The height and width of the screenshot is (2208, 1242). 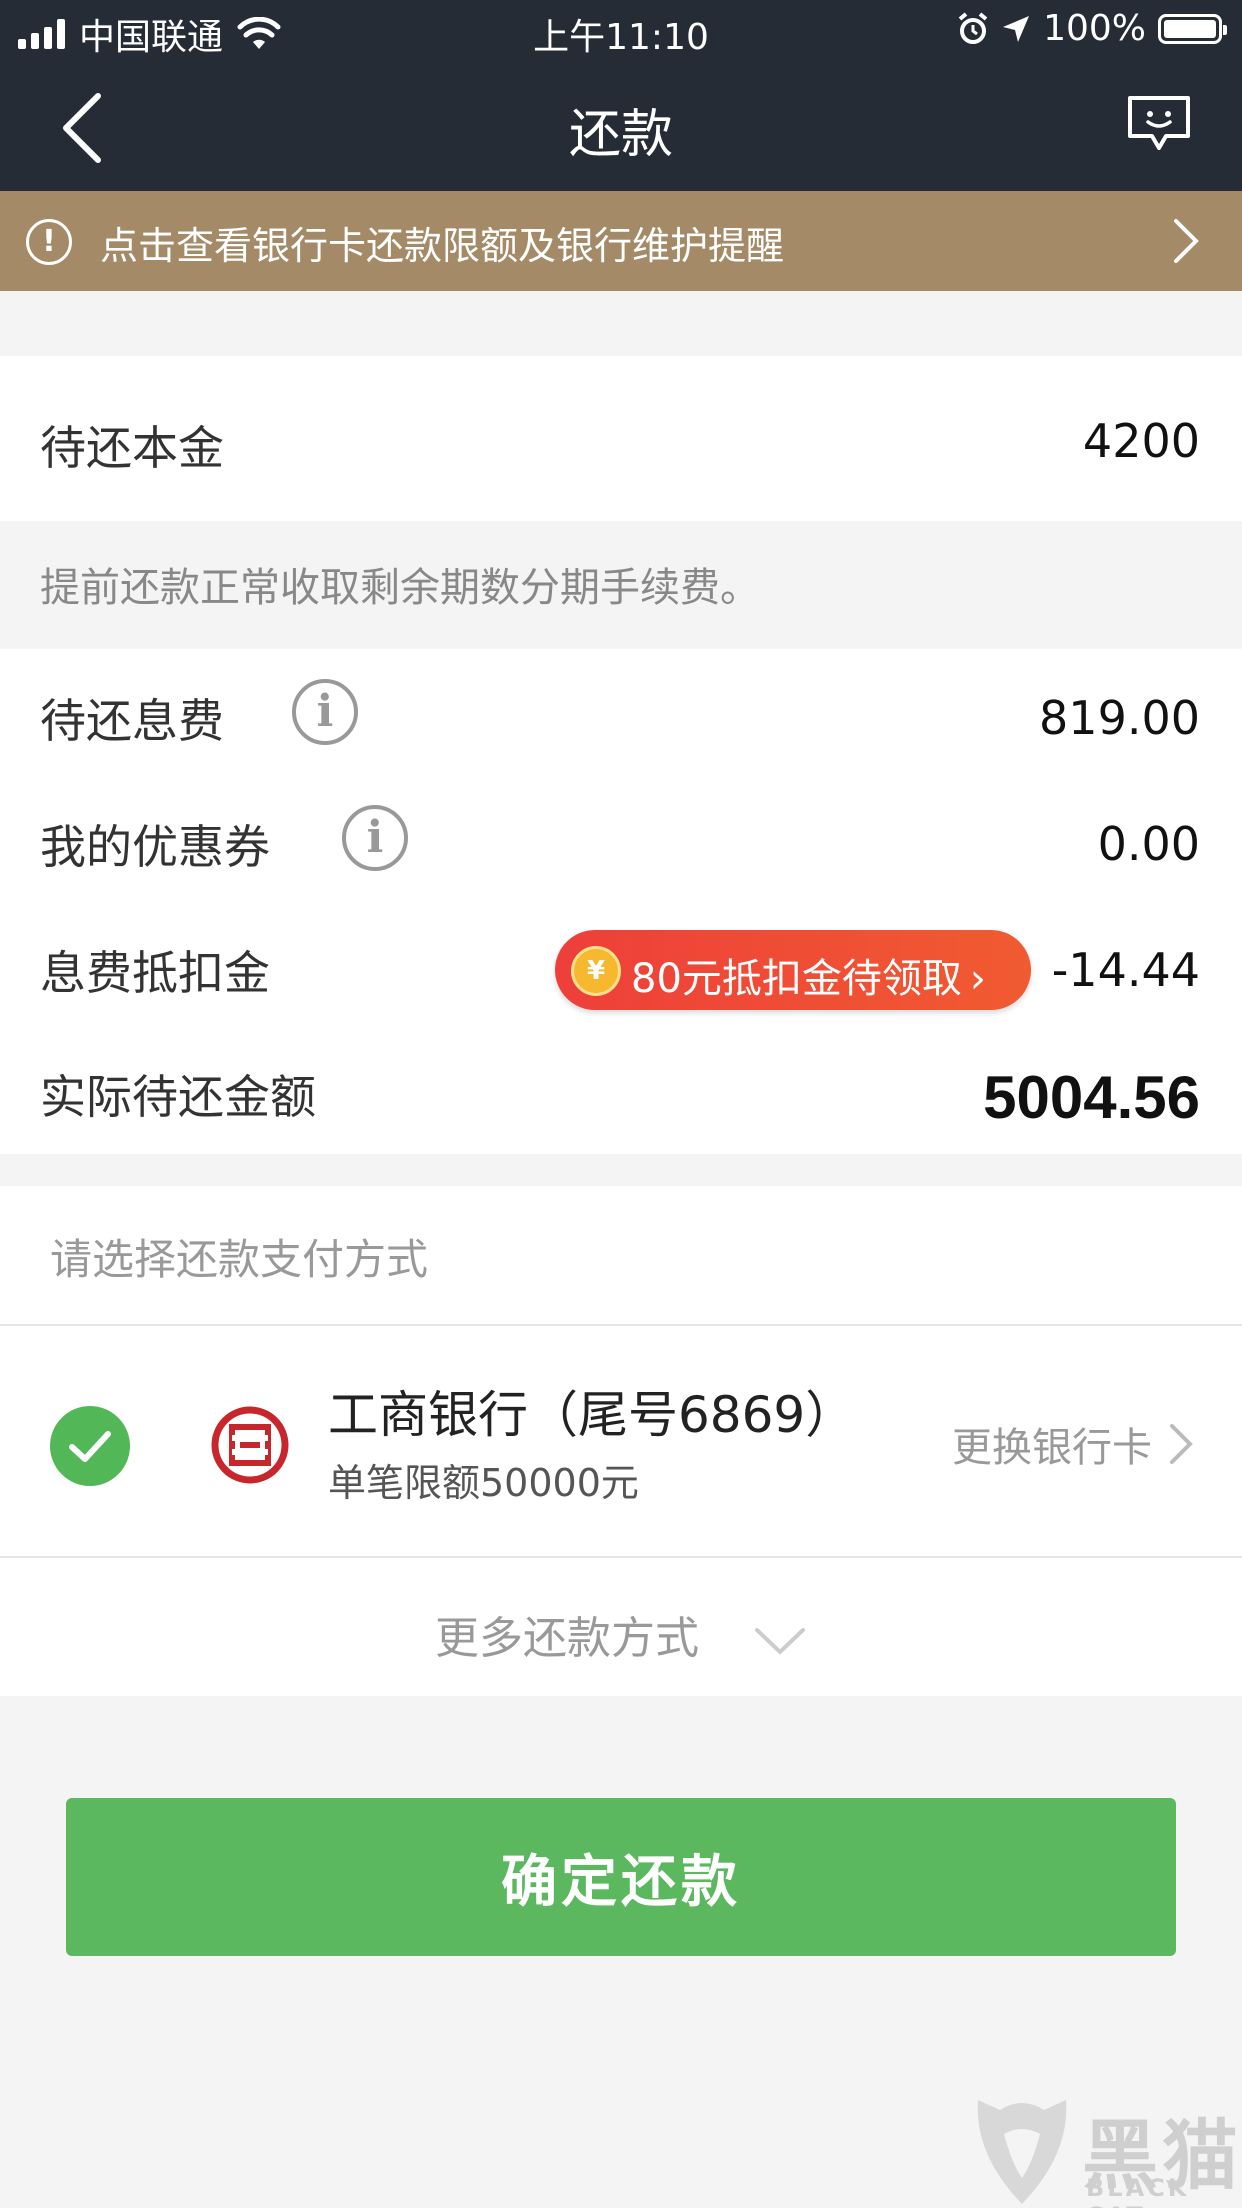 I want to click on chevron-right-icon: ›, so click(x=977, y=979).